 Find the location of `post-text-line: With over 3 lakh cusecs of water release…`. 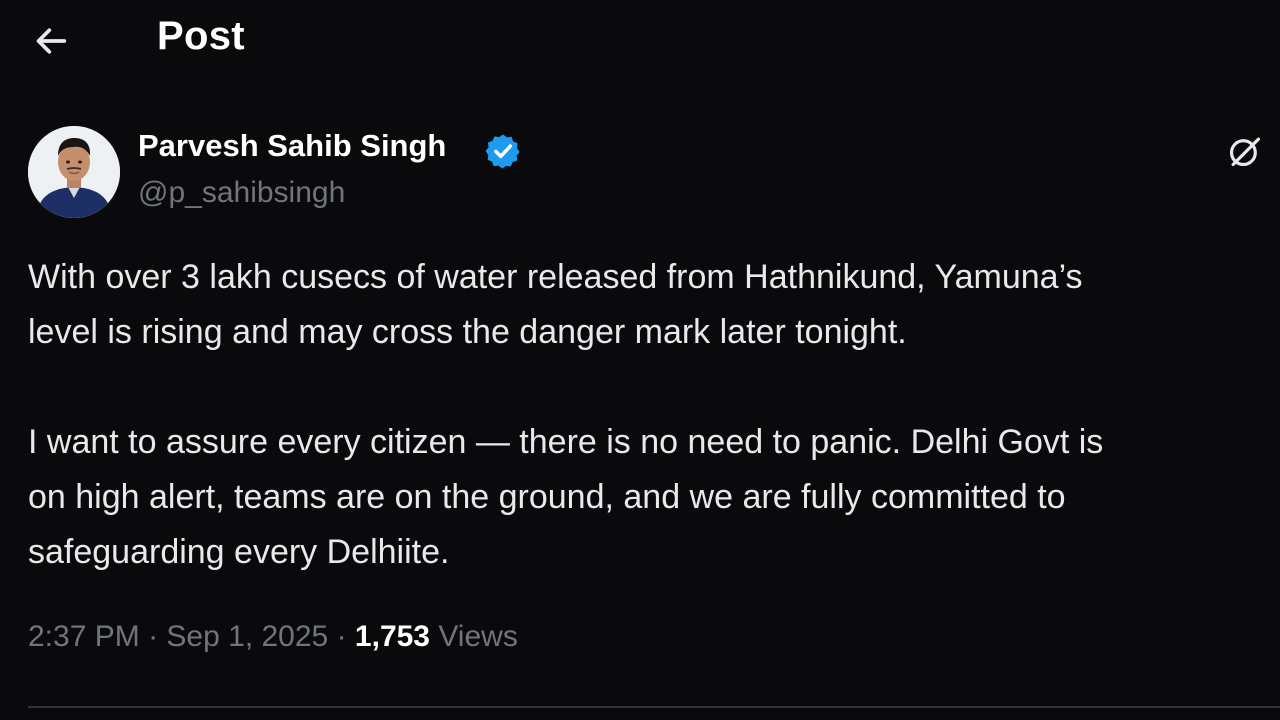

post-text-line: With over 3 lakh cusecs of water release… is located at coordinates (555, 277).